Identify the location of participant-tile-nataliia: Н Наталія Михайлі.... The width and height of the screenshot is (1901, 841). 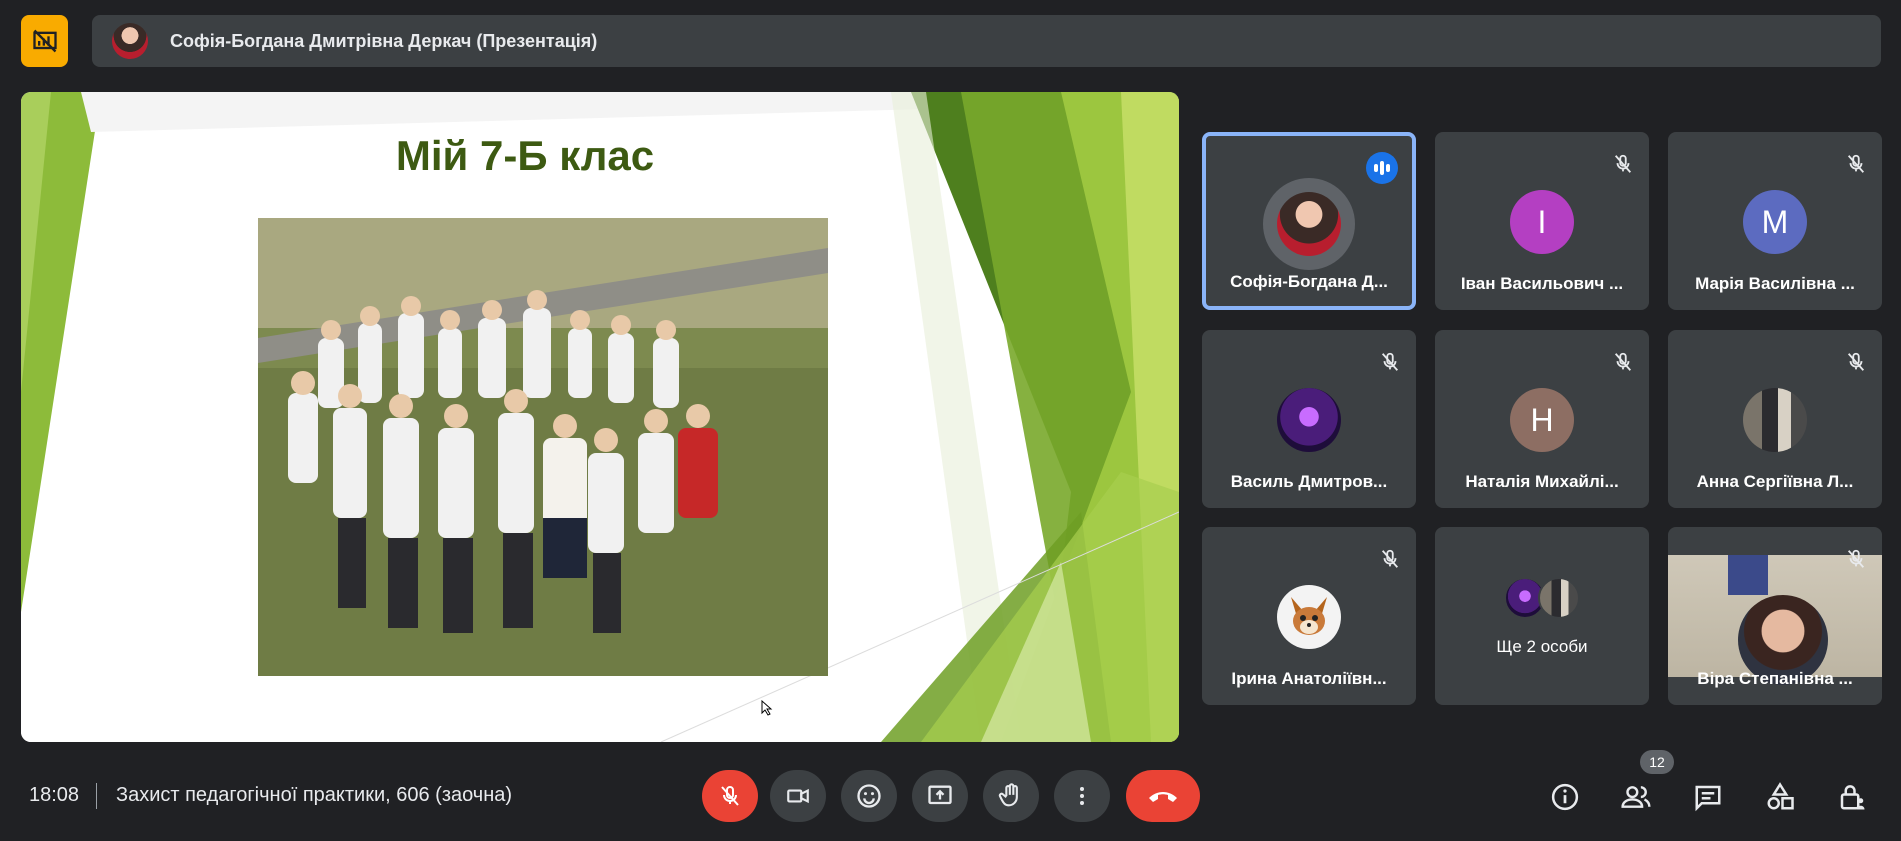
(1542, 419).